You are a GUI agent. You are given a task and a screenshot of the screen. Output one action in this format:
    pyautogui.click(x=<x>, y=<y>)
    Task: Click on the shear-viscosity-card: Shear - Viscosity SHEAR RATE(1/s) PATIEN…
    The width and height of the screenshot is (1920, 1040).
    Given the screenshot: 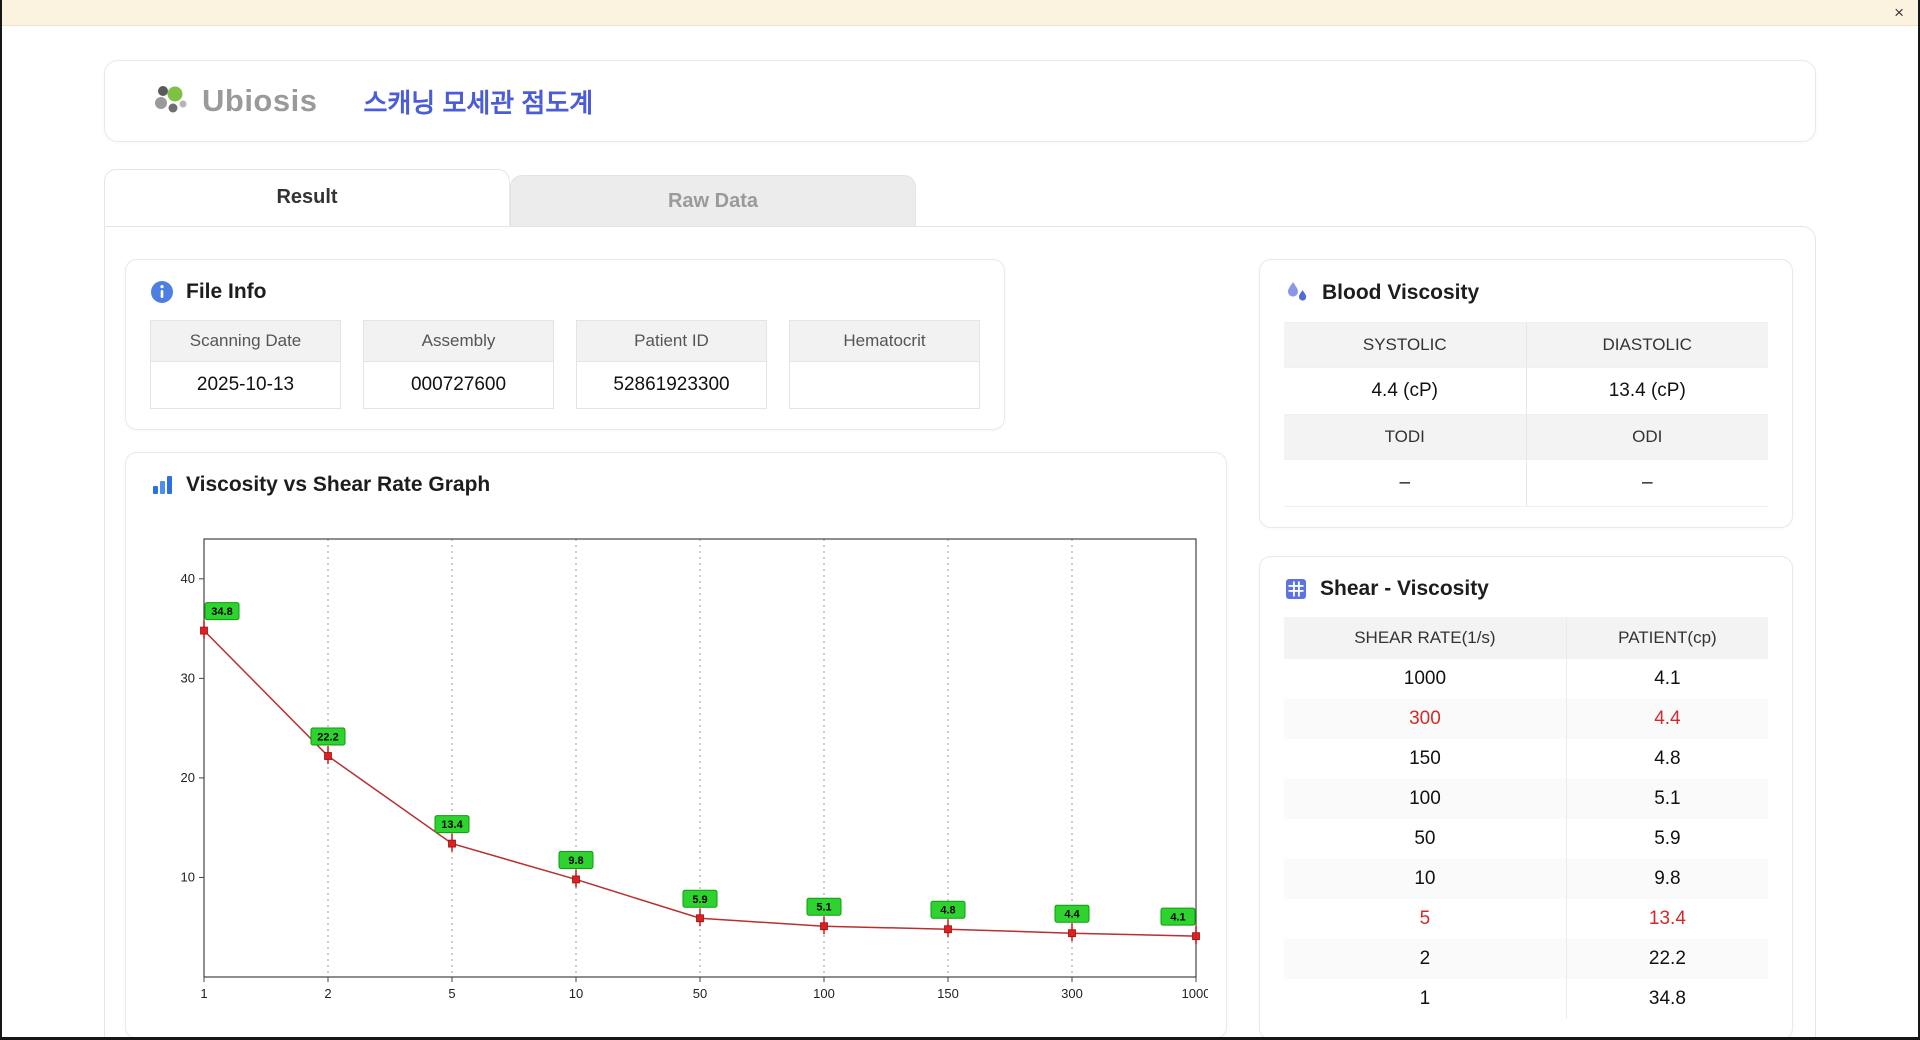 What is the action you would take?
    pyautogui.click(x=1526, y=796)
    